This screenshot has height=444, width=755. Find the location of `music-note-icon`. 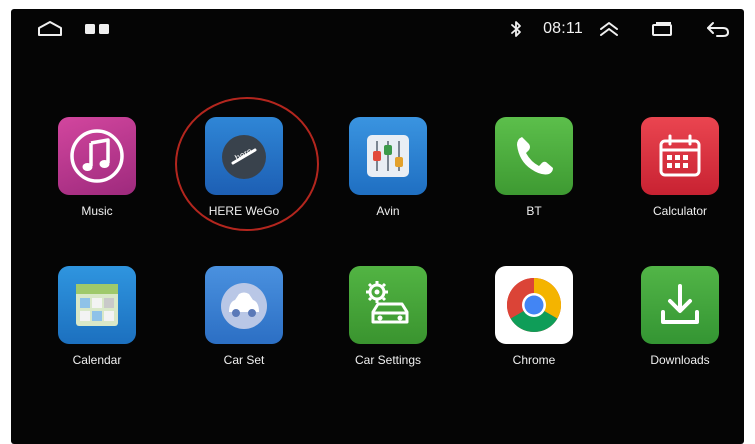

music-note-icon is located at coordinates (97, 156).